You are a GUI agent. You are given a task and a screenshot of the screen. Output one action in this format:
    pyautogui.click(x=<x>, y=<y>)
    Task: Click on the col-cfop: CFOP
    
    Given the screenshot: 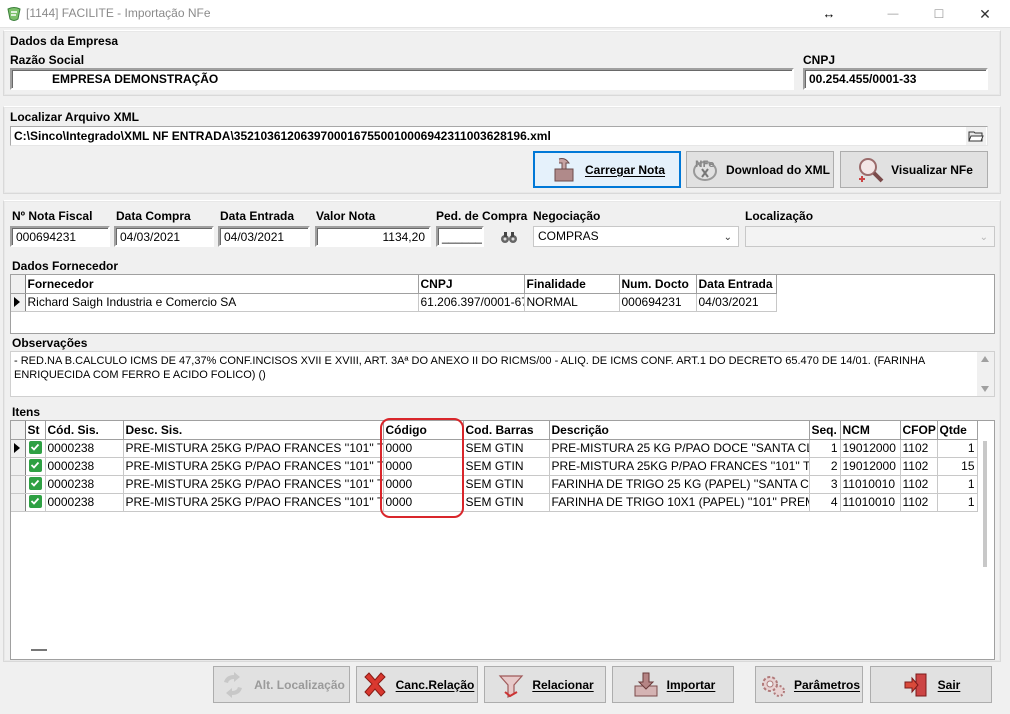 What is the action you would take?
    pyautogui.click(x=919, y=430)
    